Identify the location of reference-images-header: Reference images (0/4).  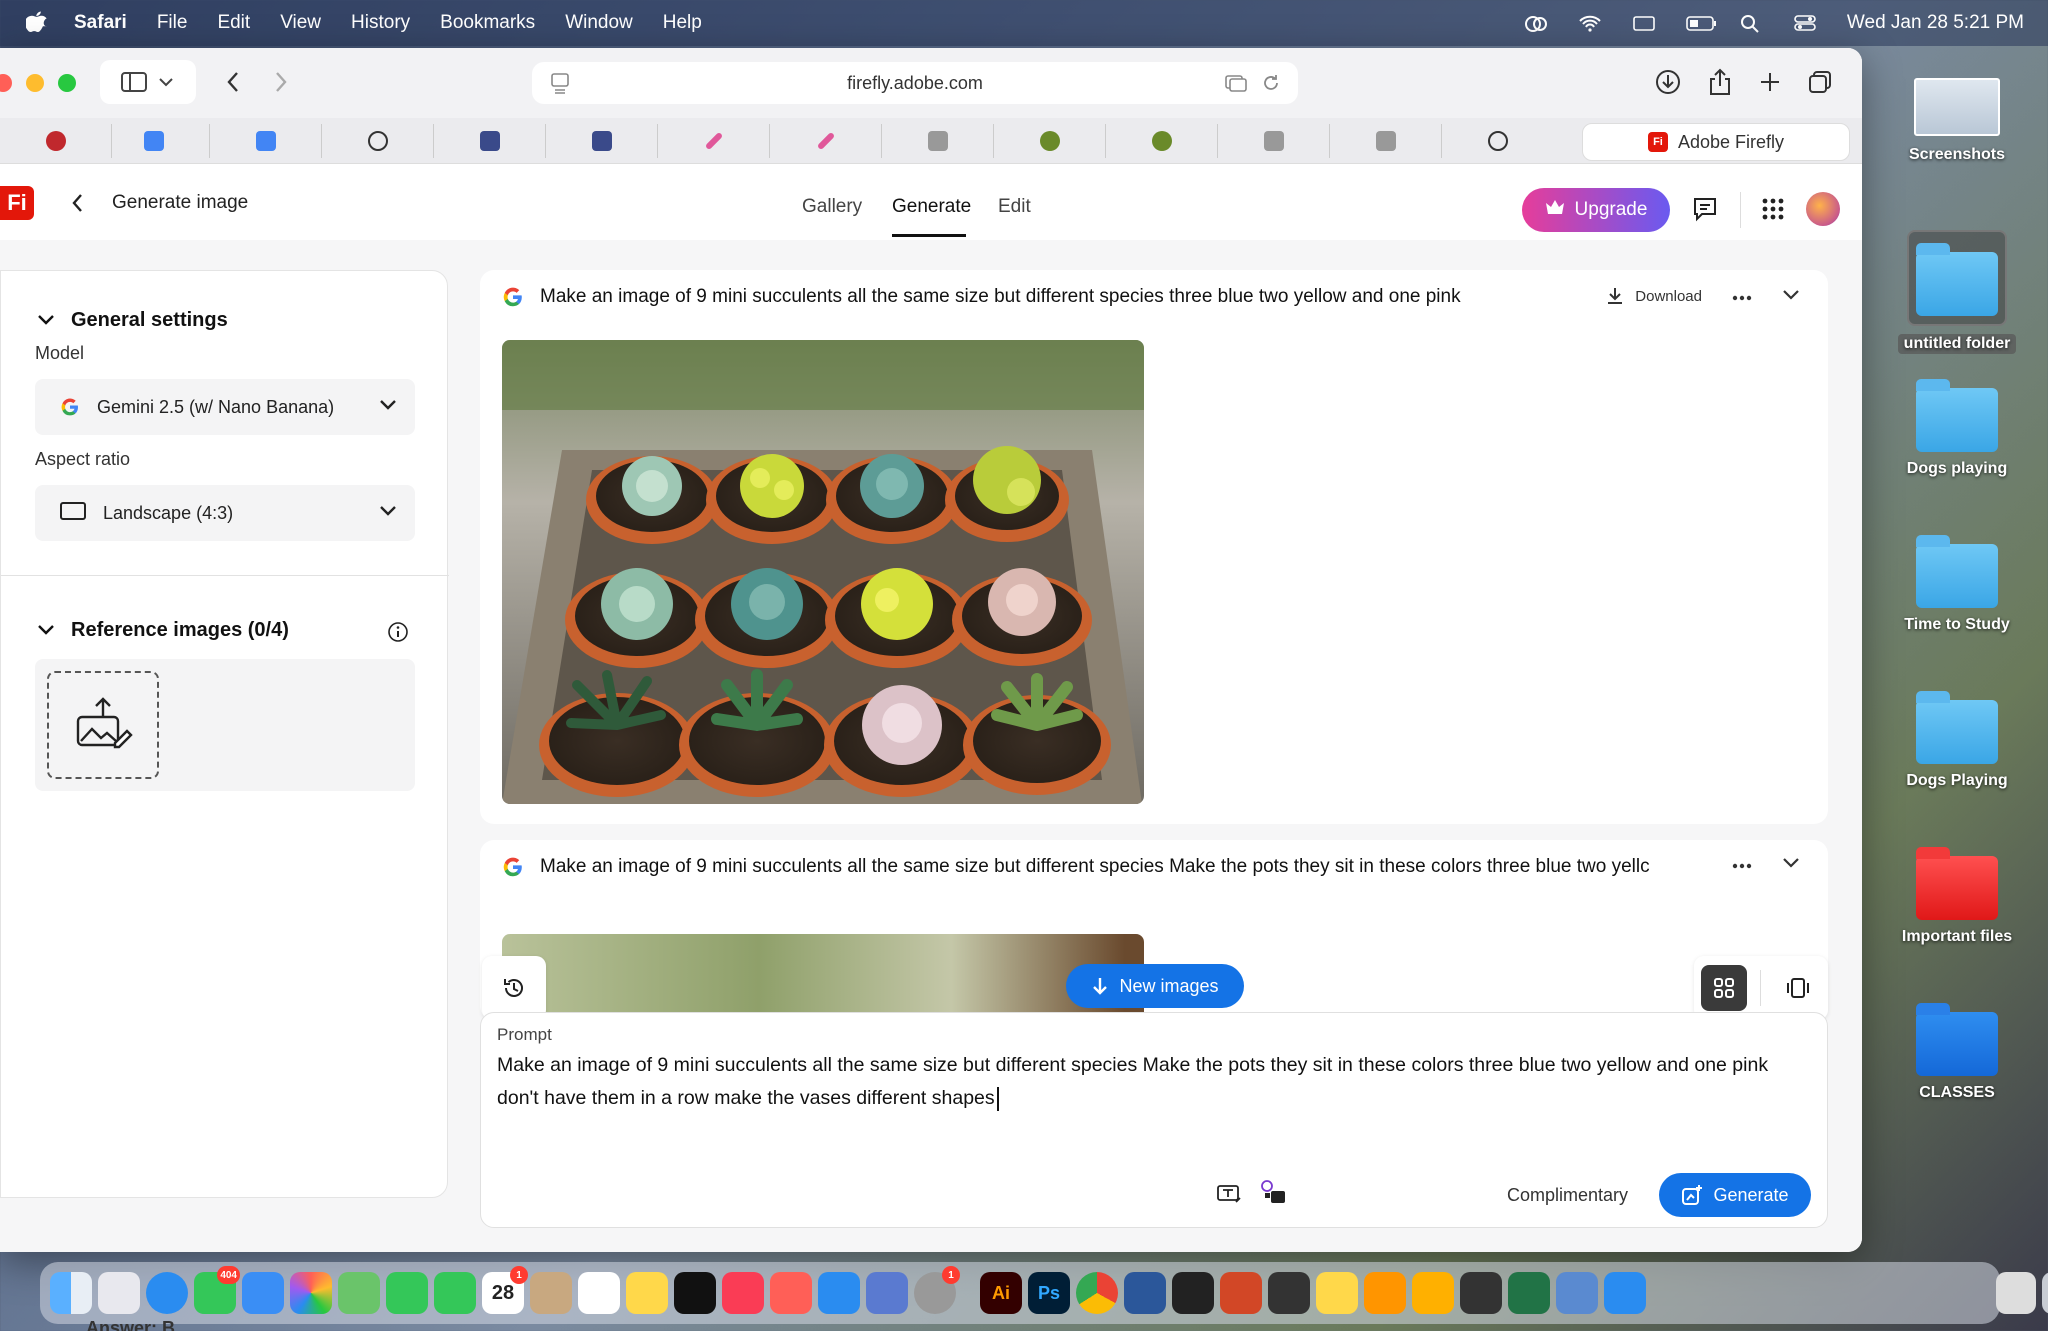
(163, 630).